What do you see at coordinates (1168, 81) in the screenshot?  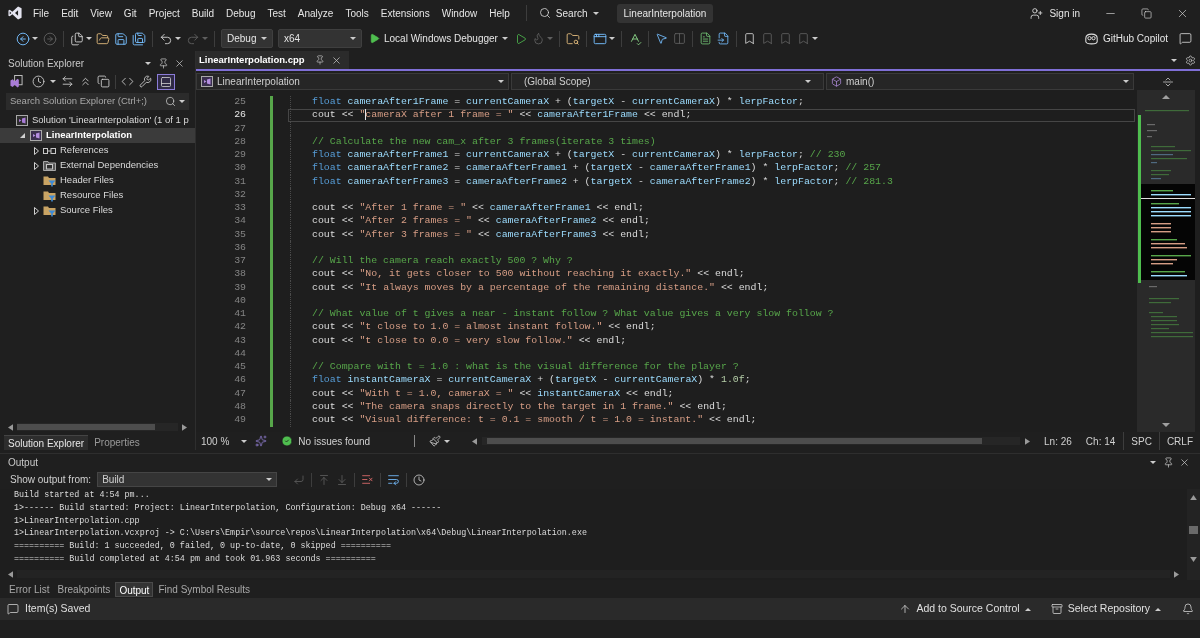 I see `split-icon` at bounding box center [1168, 81].